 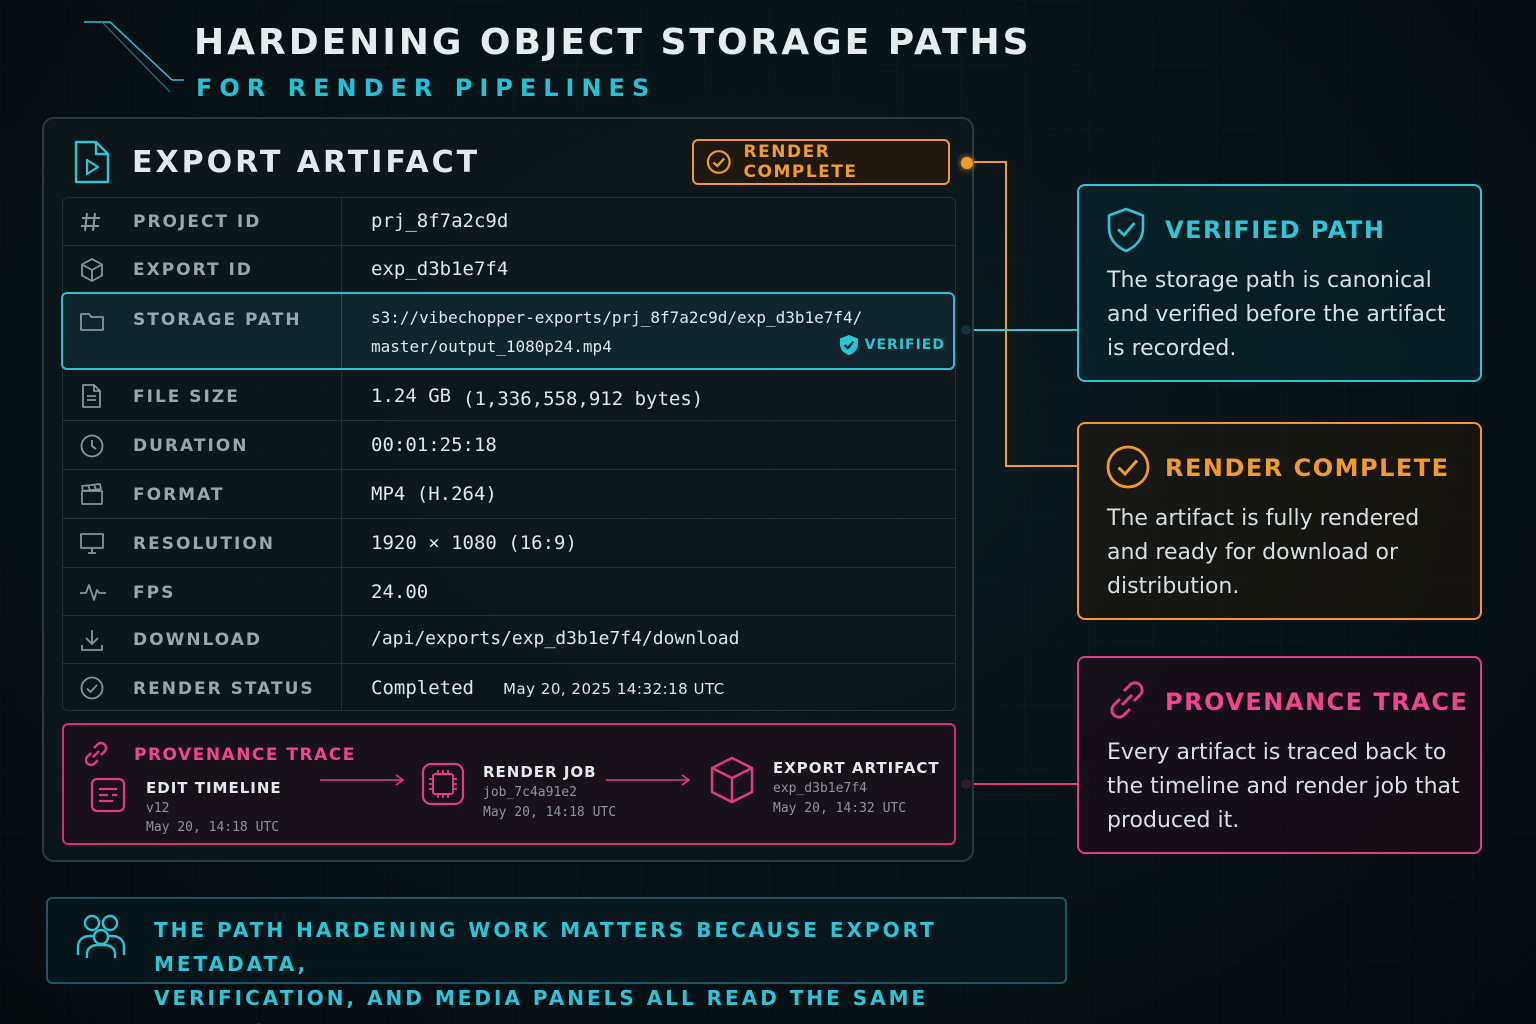 I want to click on row-label: FILE SIZE, so click(x=186, y=397).